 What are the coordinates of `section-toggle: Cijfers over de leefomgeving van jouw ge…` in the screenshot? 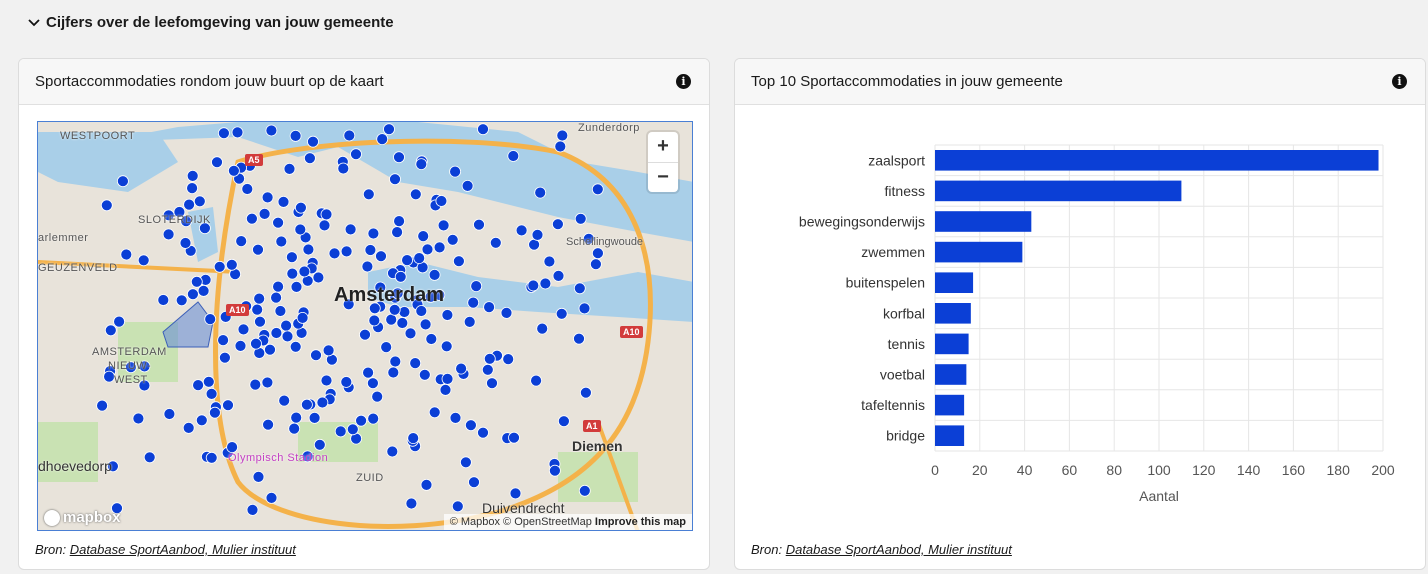 It's located at (211, 22).